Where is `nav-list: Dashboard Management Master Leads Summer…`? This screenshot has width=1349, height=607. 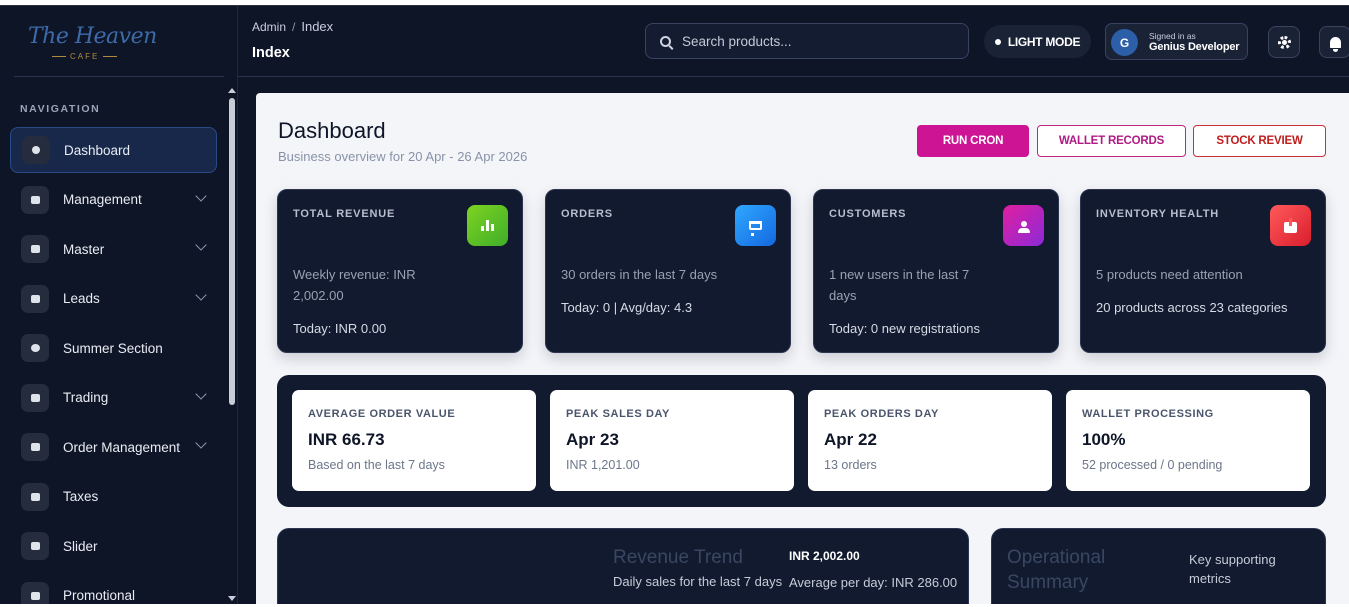 nav-list: Dashboard Management Master Leads Summer… is located at coordinates (113, 365).